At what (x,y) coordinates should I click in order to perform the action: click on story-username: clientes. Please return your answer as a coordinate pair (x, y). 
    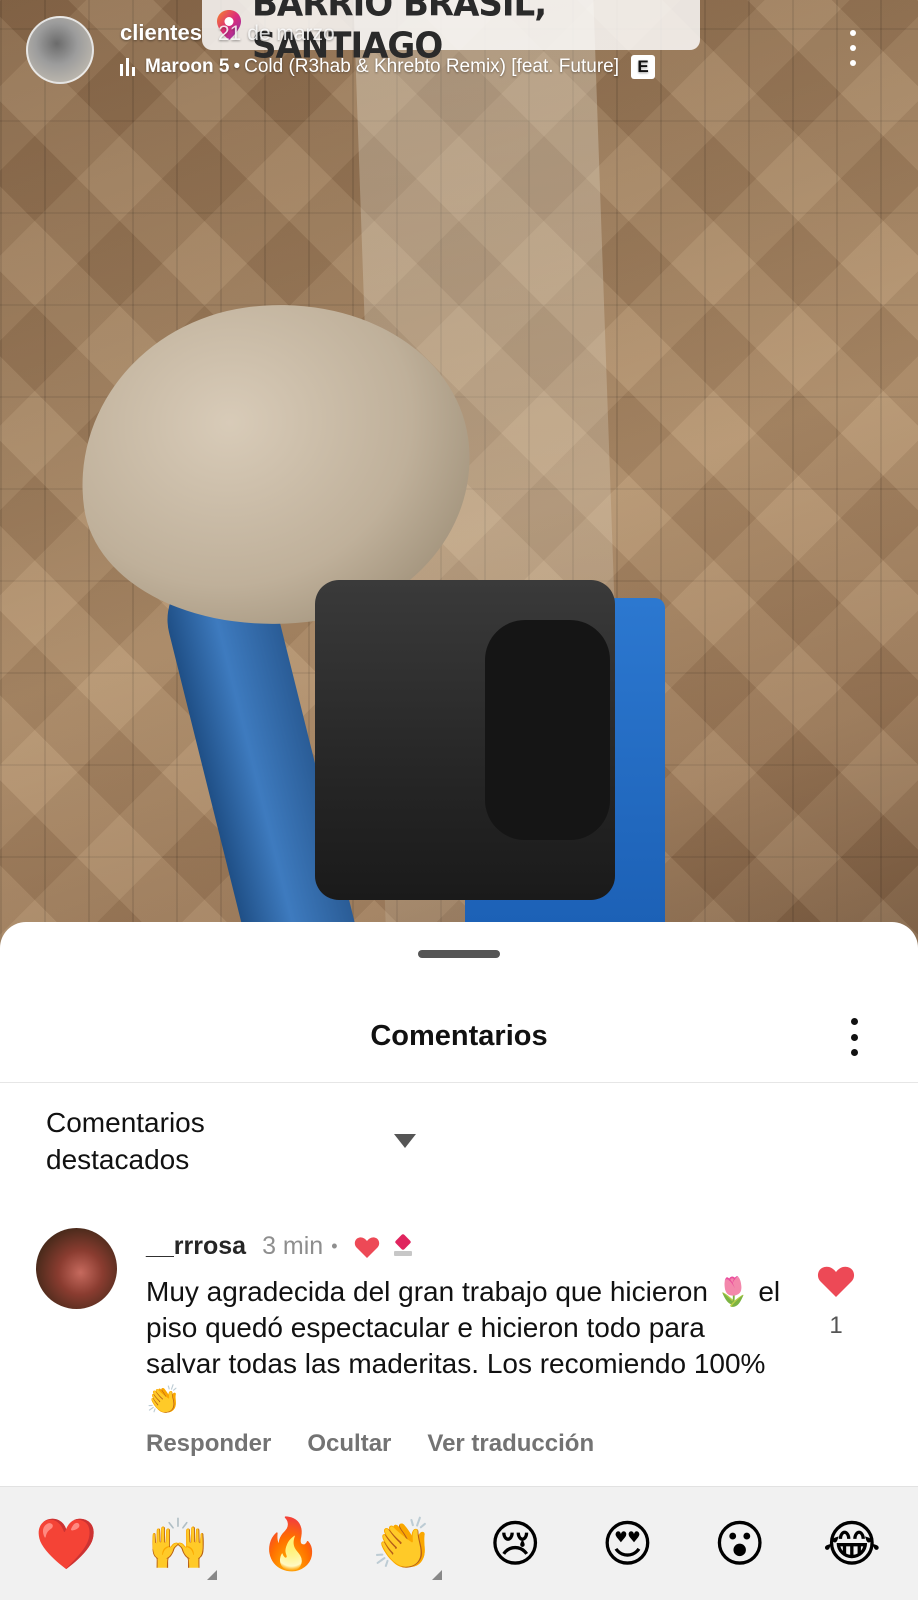
    Looking at the image, I should click on (161, 33).